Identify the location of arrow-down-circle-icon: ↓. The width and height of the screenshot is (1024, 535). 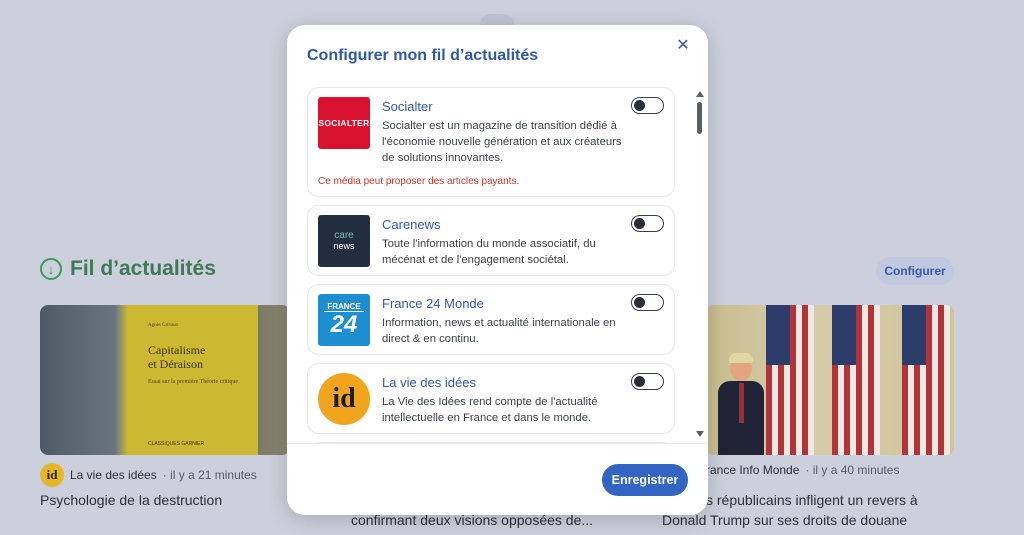
(51, 269).